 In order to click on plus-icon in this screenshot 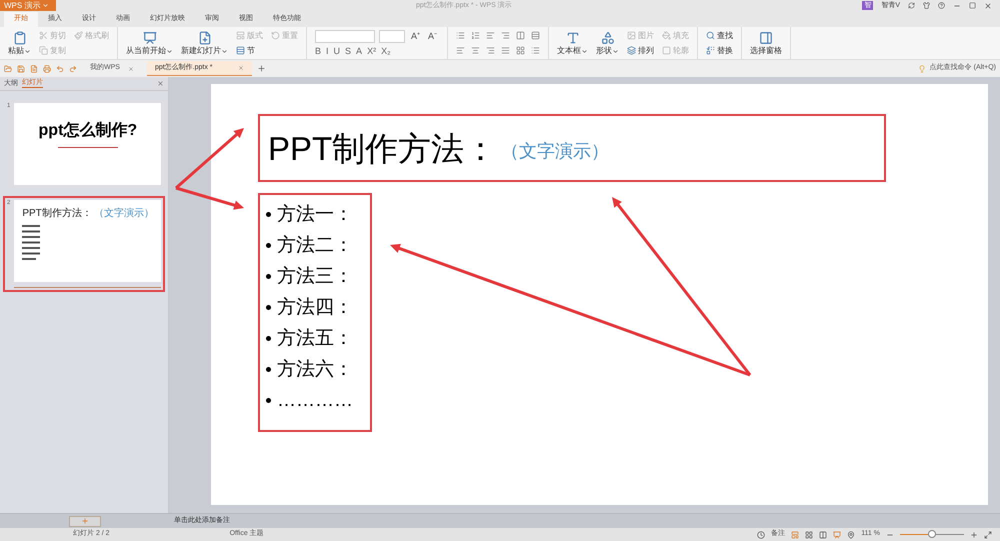, I will do `click(84, 521)`.